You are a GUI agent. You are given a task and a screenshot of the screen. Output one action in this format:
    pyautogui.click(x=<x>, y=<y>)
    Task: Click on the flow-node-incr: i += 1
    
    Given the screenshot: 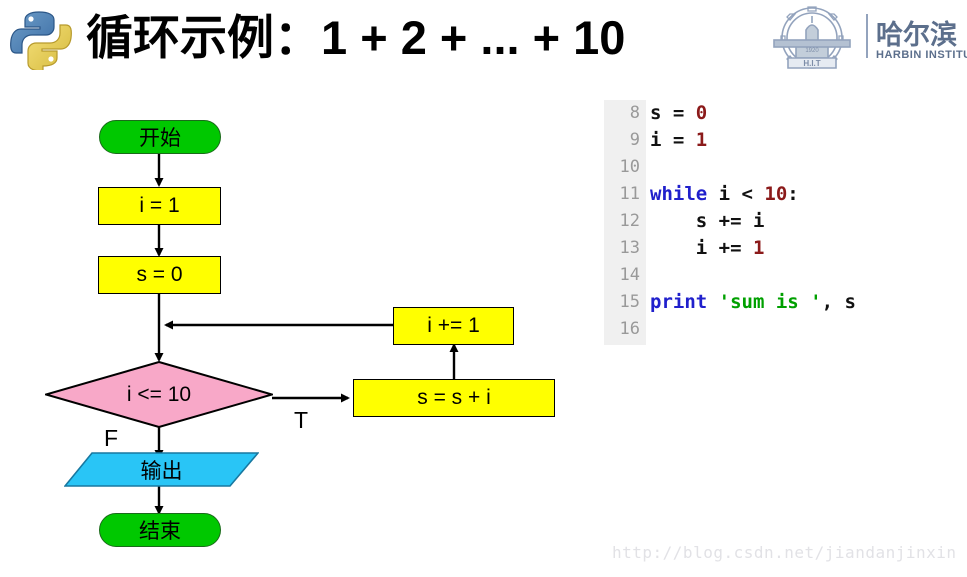 What is the action you would take?
    pyautogui.click(x=453, y=326)
    